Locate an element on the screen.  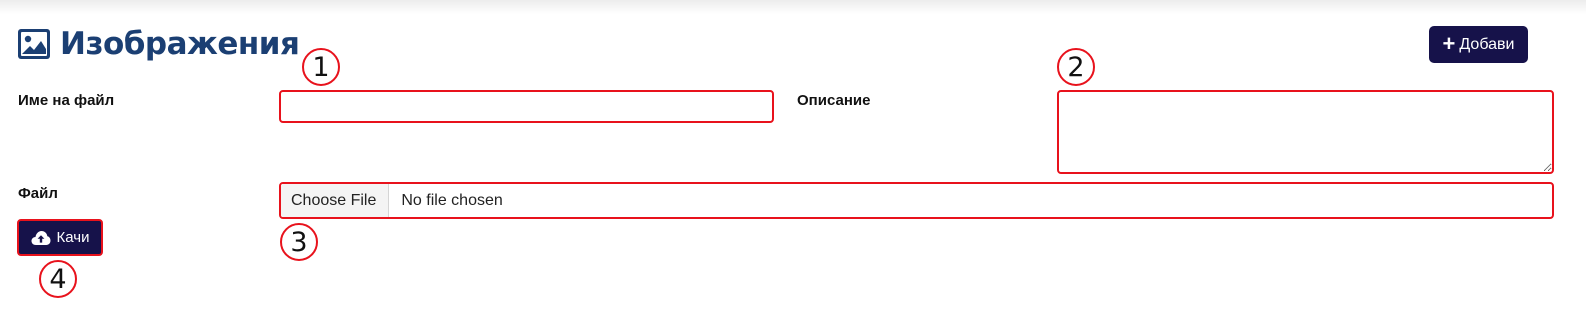
choose-file-button: Choose File is located at coordinates (335, 200).